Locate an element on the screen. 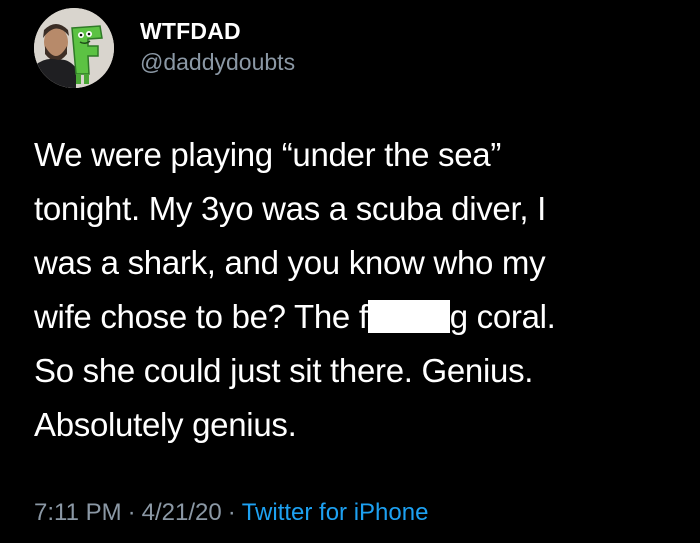  author-names: WTFDAD @daddydoubts is located at coordinates (217, 47).